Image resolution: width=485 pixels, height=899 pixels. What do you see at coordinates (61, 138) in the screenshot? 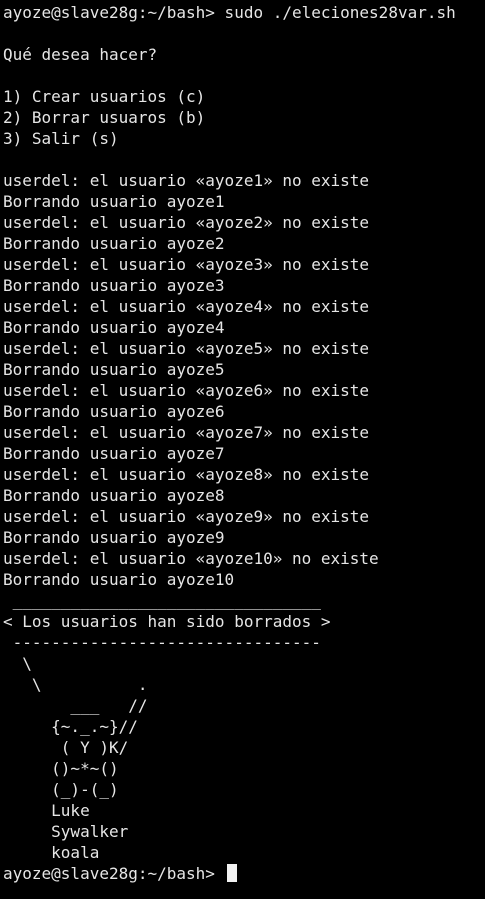
I see `menu-option-exit: 3) Salir (s)` at bounding box center [61, 138].